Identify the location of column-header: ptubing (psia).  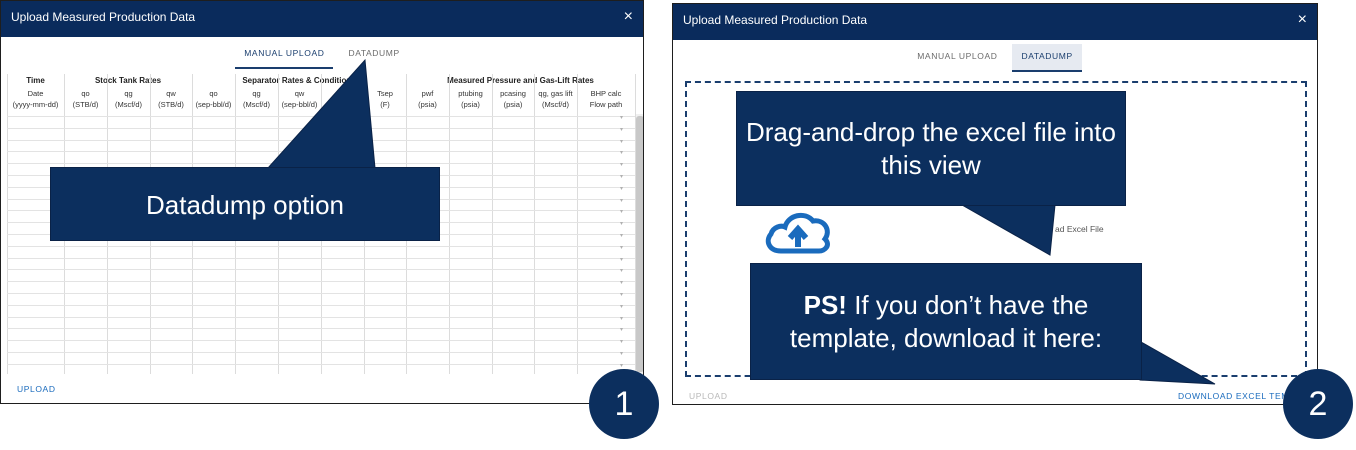
(470, 99).